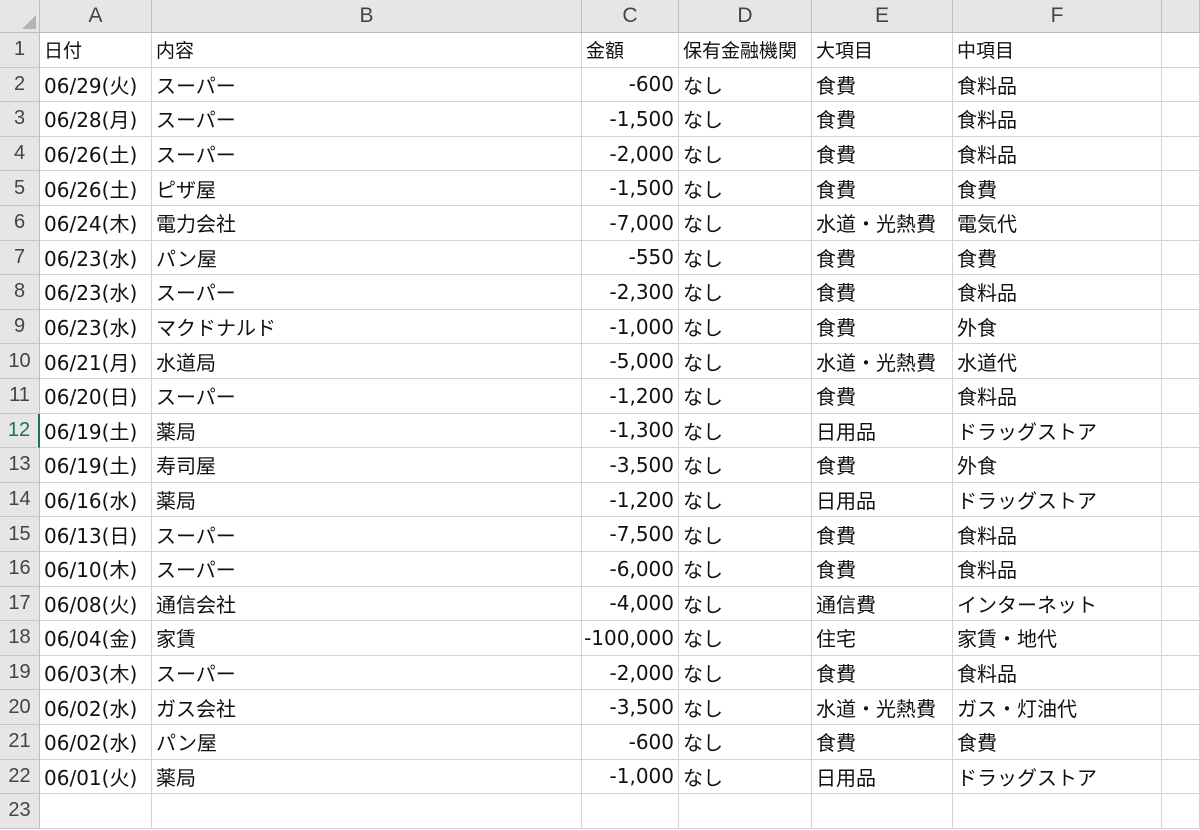 The image size is (1200, 830). Describe the element at coordinates (1057, 534) in the screenshot. I see `cell-f15: 食料品` at that location.